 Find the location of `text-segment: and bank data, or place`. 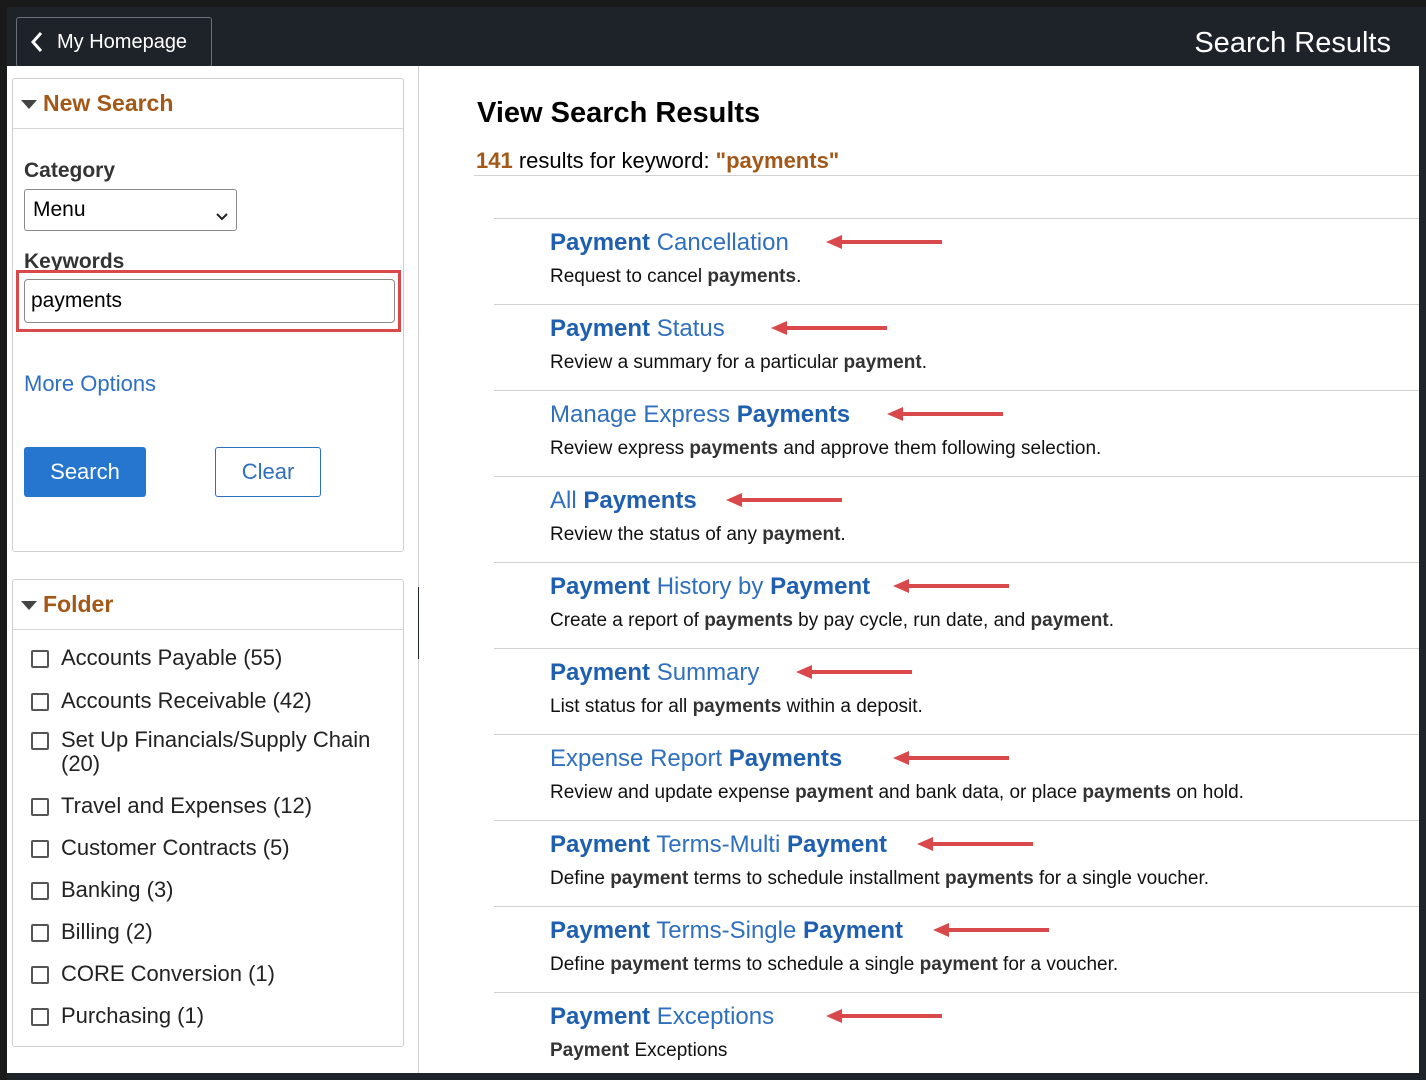

text-segment: and bank data, or place is located at coordinates (978, 792).